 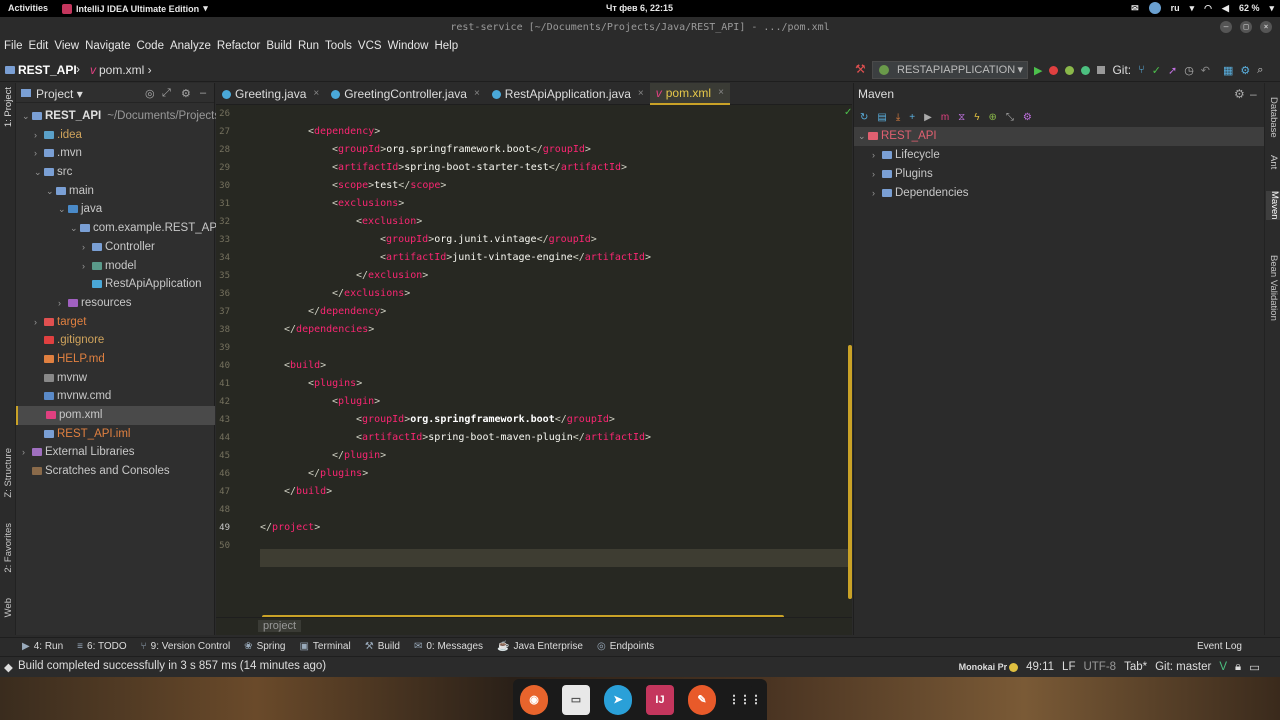 I want to click on reload-icon: ↻, so click(x=864, y=117).